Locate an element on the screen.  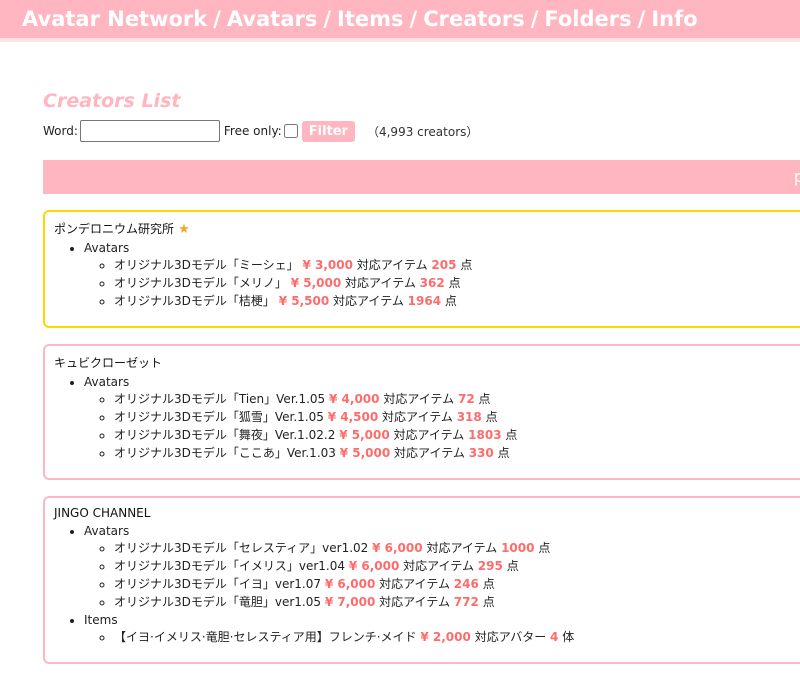
compat-count: 1000 is located at coordinates (518, 548).